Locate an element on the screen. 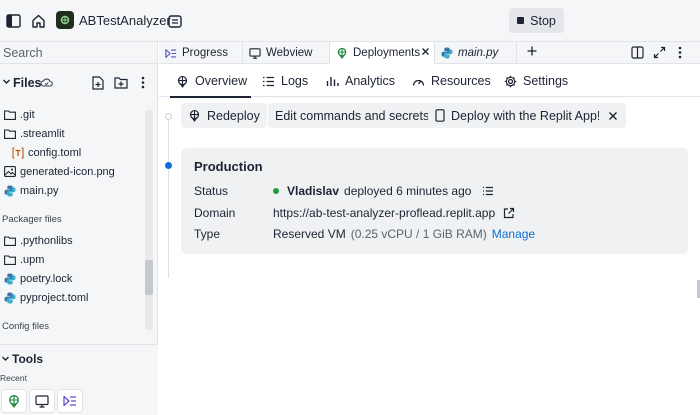 The height and width of the screenshot is (415, 700). tree-item-generated-icon: generated-icon.png is located at coordinates (79, 171).